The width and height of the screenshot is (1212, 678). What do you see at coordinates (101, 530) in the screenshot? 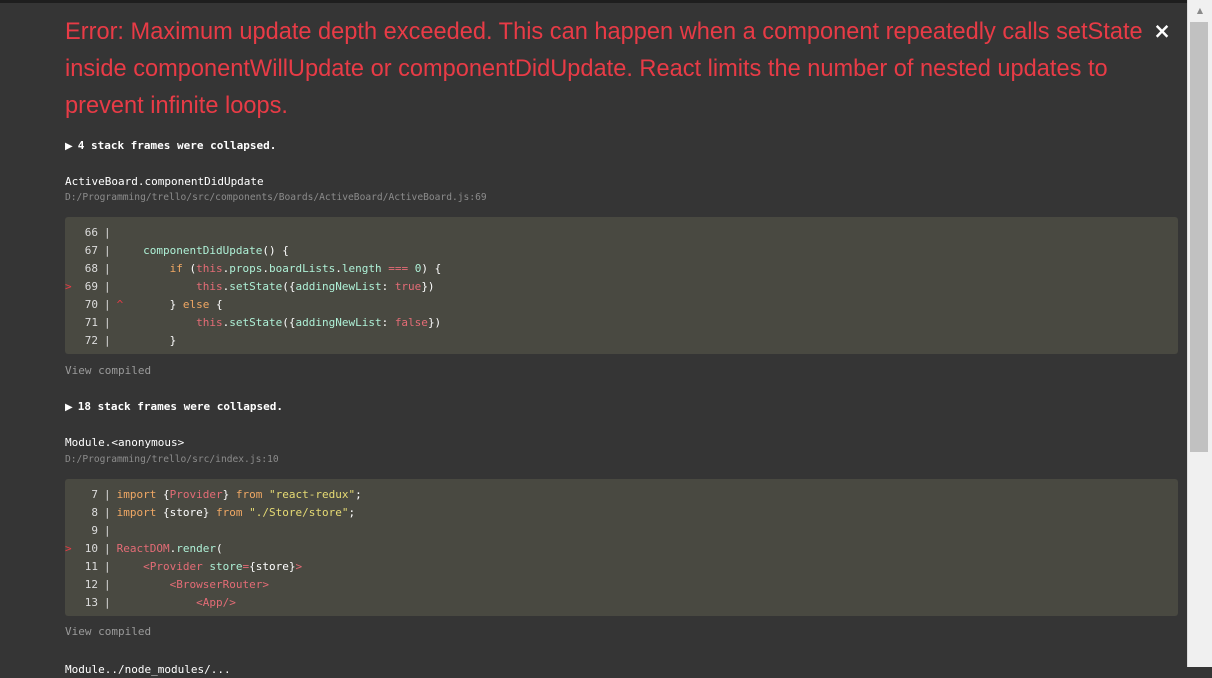
I see `code-line: 9 |` at bounding box center [101, 530].